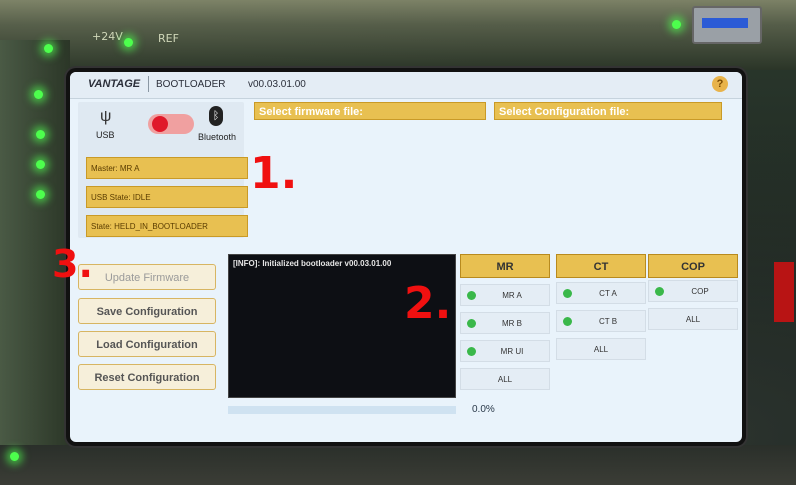  What do you see at coordinates (107, 36) in the screenshot?
I see `silkscreen-24v: +24V` at bounding box center [107, 36].